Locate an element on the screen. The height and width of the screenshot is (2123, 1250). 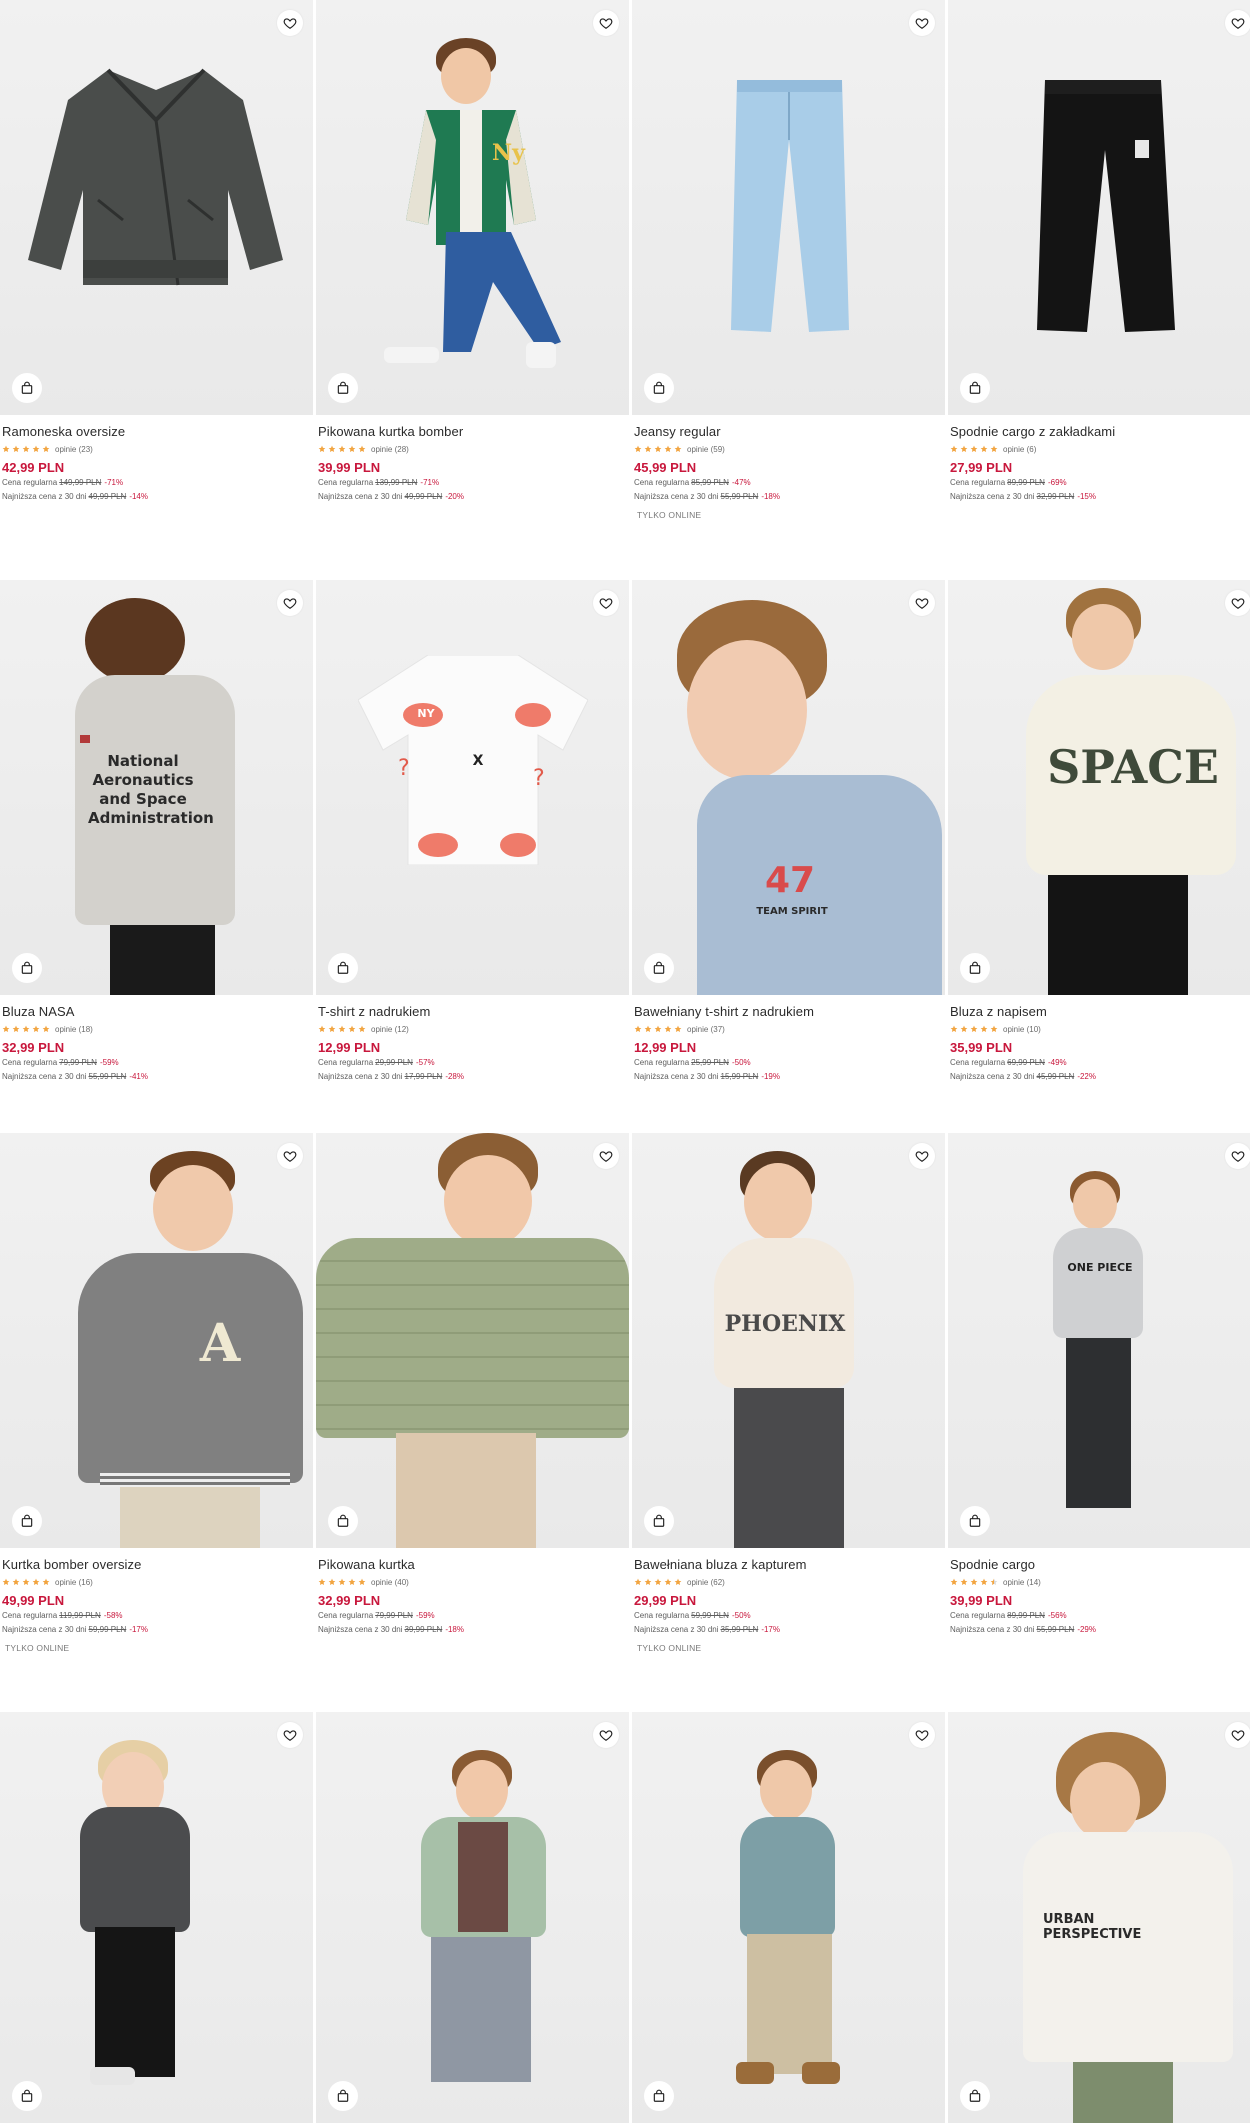
product-name: Jeansy regular is located at coordinates (788, 432).